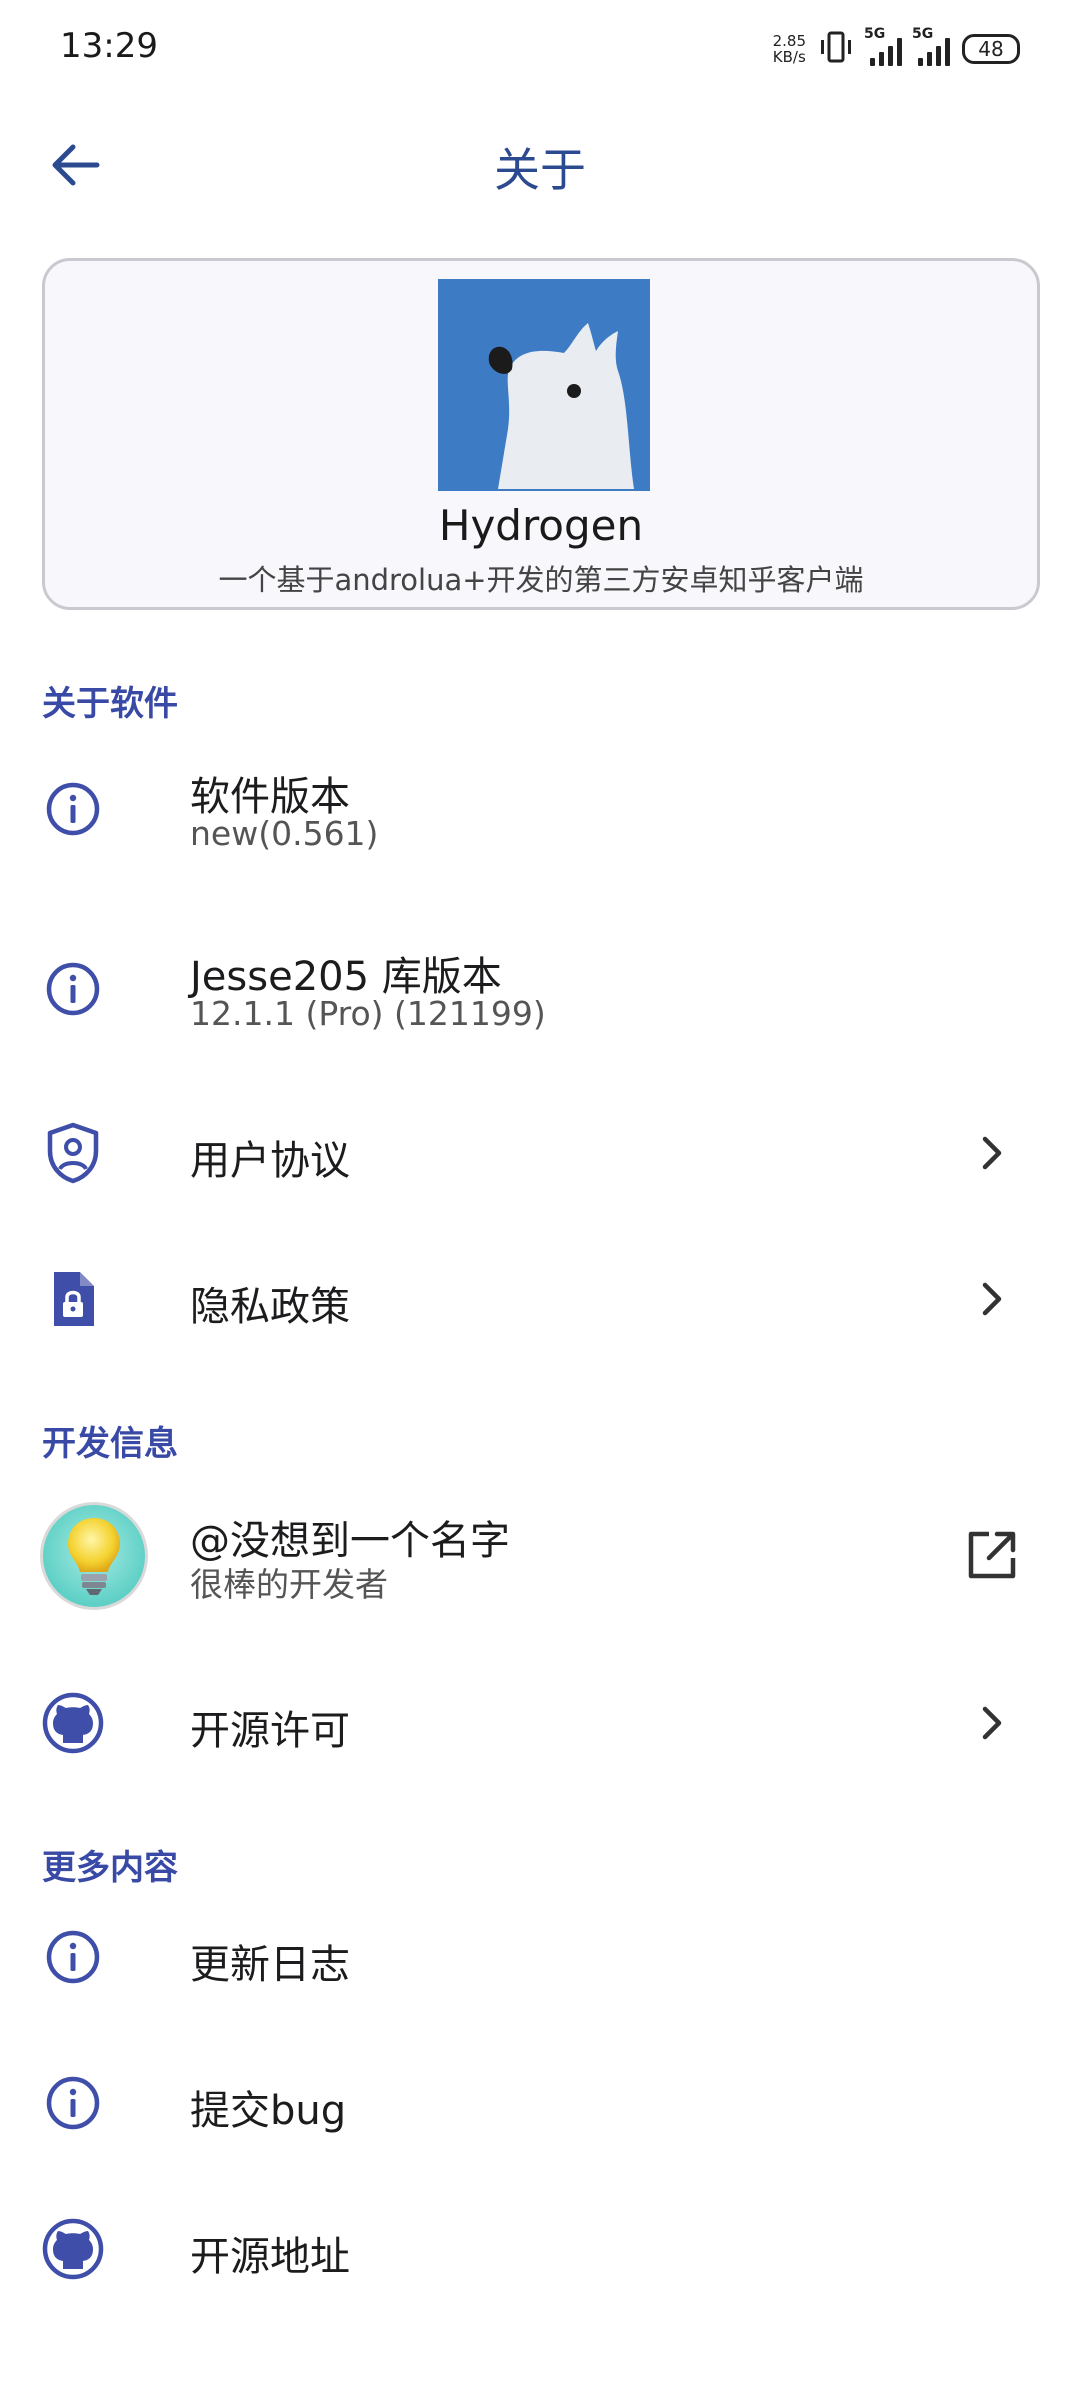 The width and height of the screenshot is (1080, 2400). I want to click on developer-row: @没想到一个名字 很棒的开发者, so click(540, 1557).